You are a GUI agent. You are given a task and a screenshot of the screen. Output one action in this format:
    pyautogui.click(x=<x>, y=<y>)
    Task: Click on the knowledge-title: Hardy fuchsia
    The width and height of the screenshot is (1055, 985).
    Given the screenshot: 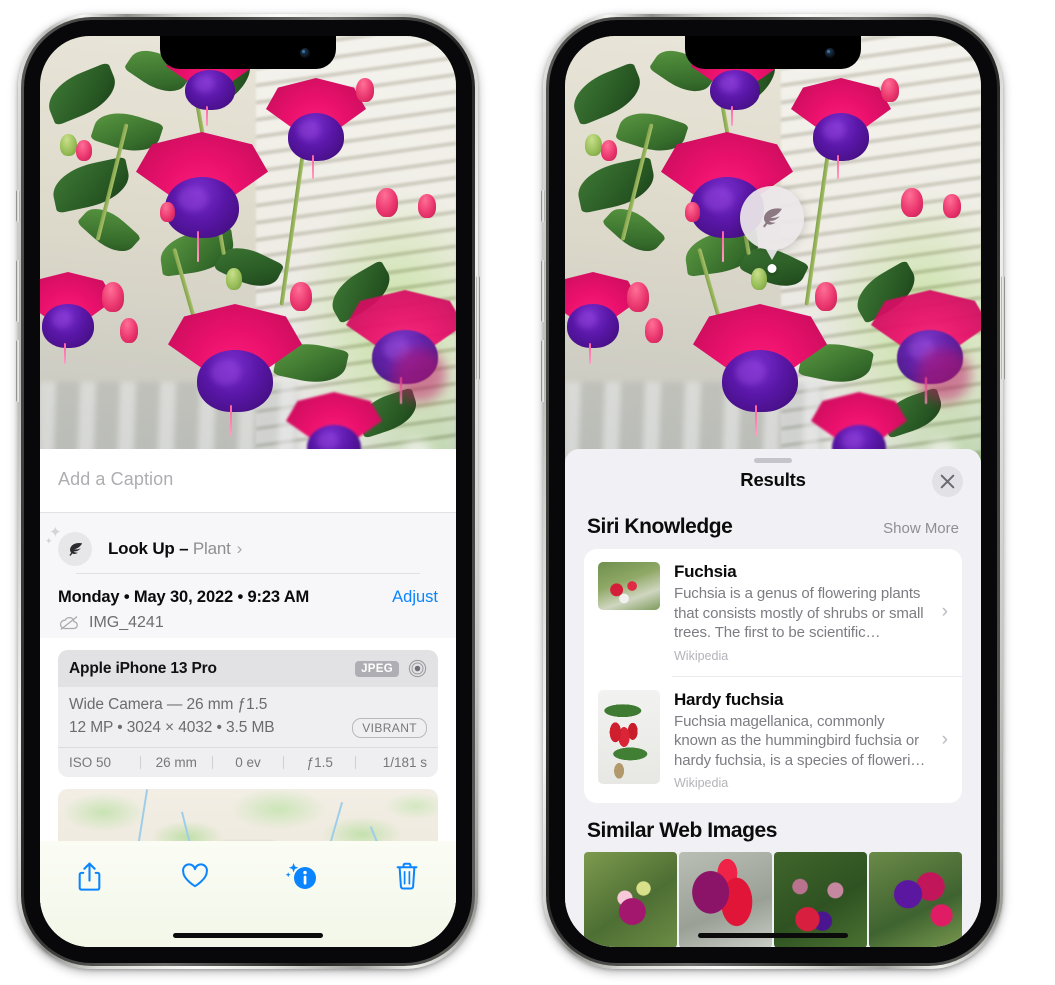 What is the action you would take?
    pyautogui.click(x=729, y=699)
    